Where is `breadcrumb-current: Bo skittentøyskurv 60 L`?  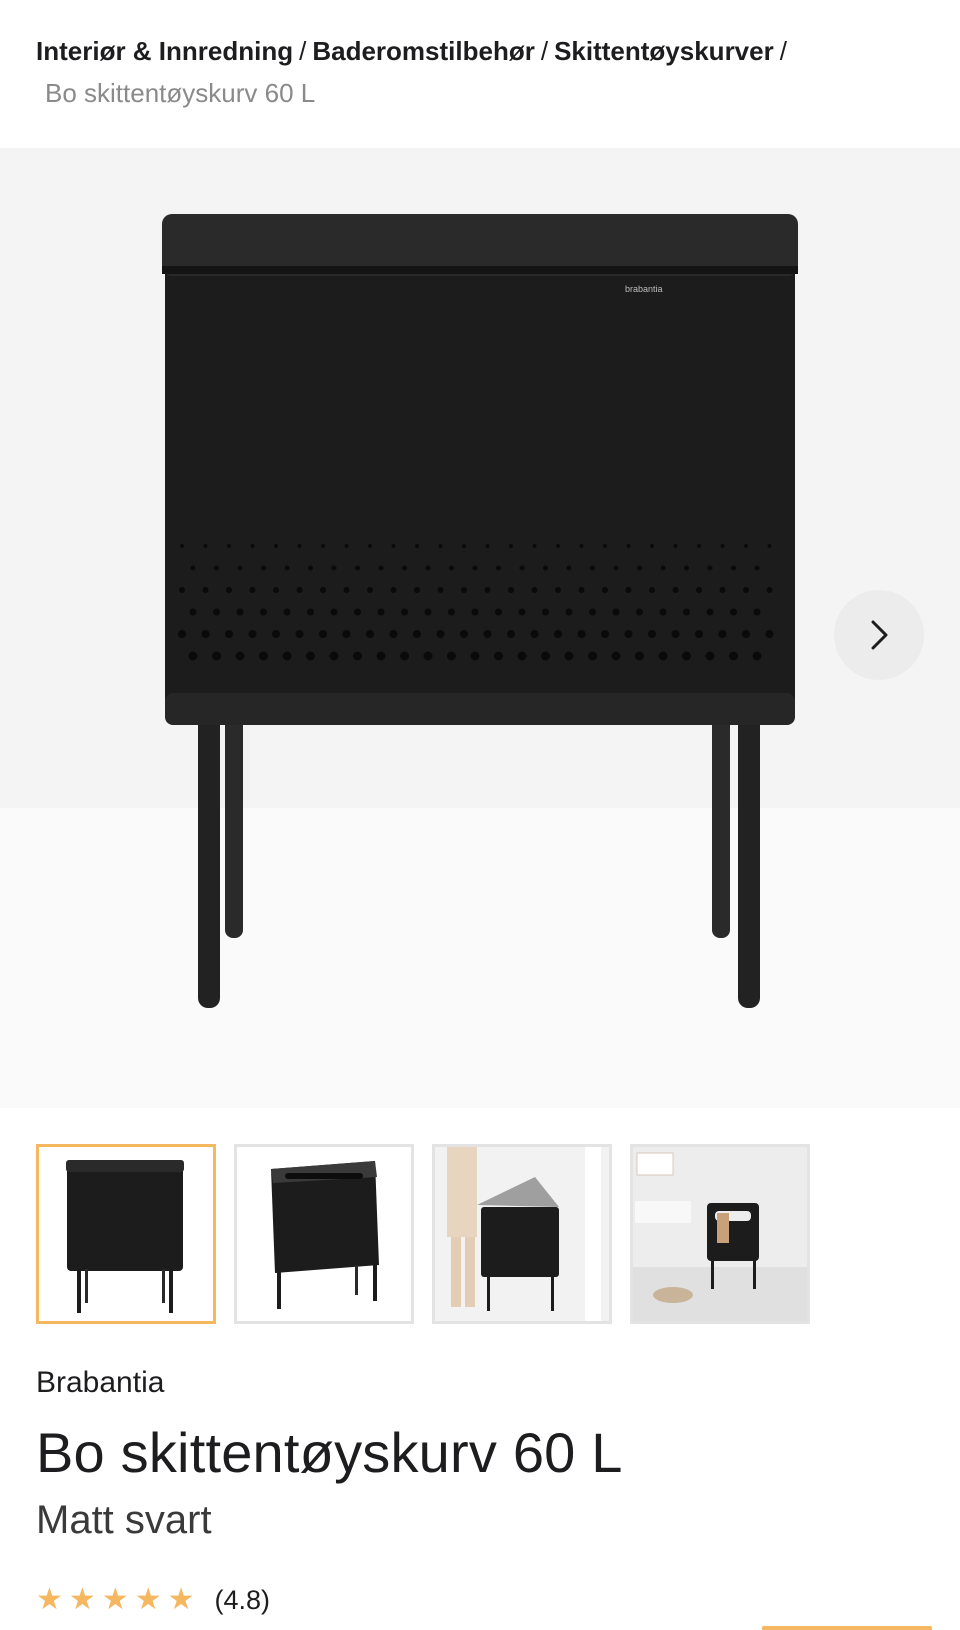 breadcrumb-current: Bo skittentøyskurv 60 L is located at coordinates (180, 93).